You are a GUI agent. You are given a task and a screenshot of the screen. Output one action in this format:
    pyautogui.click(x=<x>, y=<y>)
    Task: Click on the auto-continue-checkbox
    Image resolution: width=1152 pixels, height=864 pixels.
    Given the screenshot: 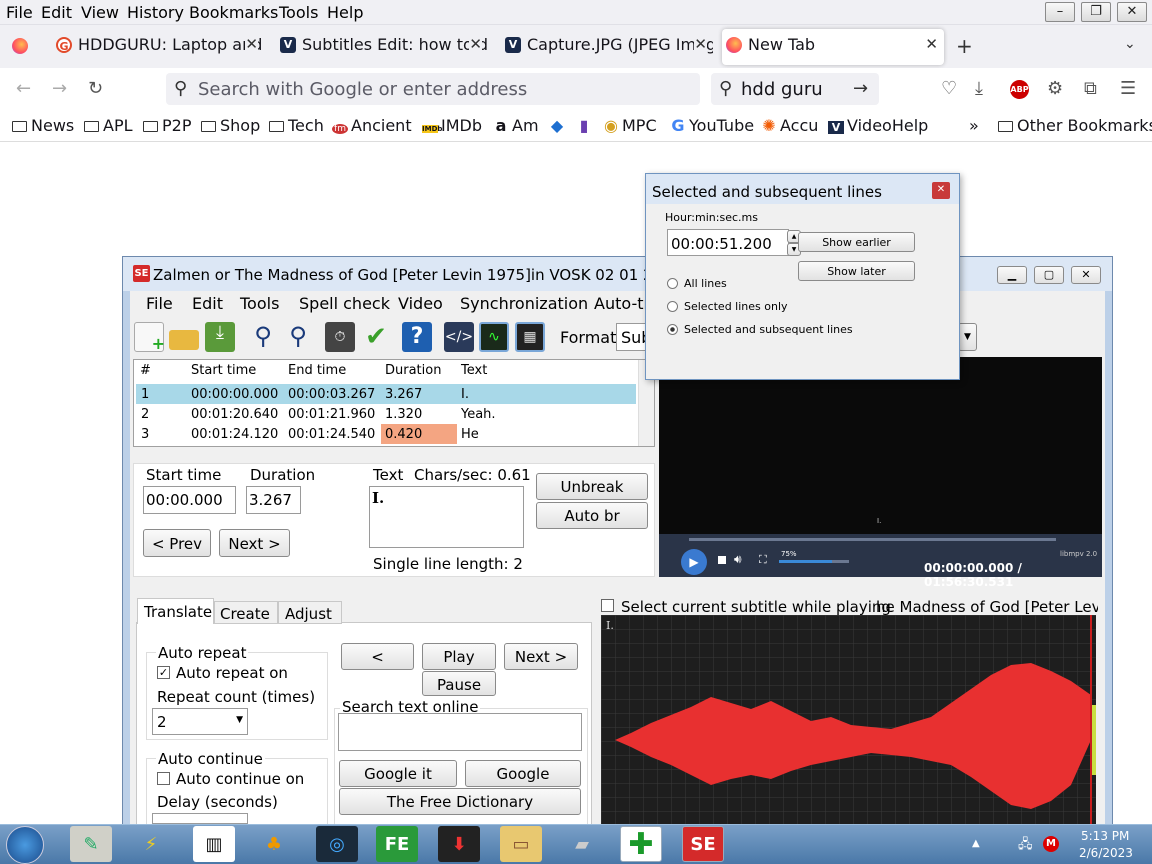 What is the action you would take?
    pyautogui.click(x=163, y=778)
    